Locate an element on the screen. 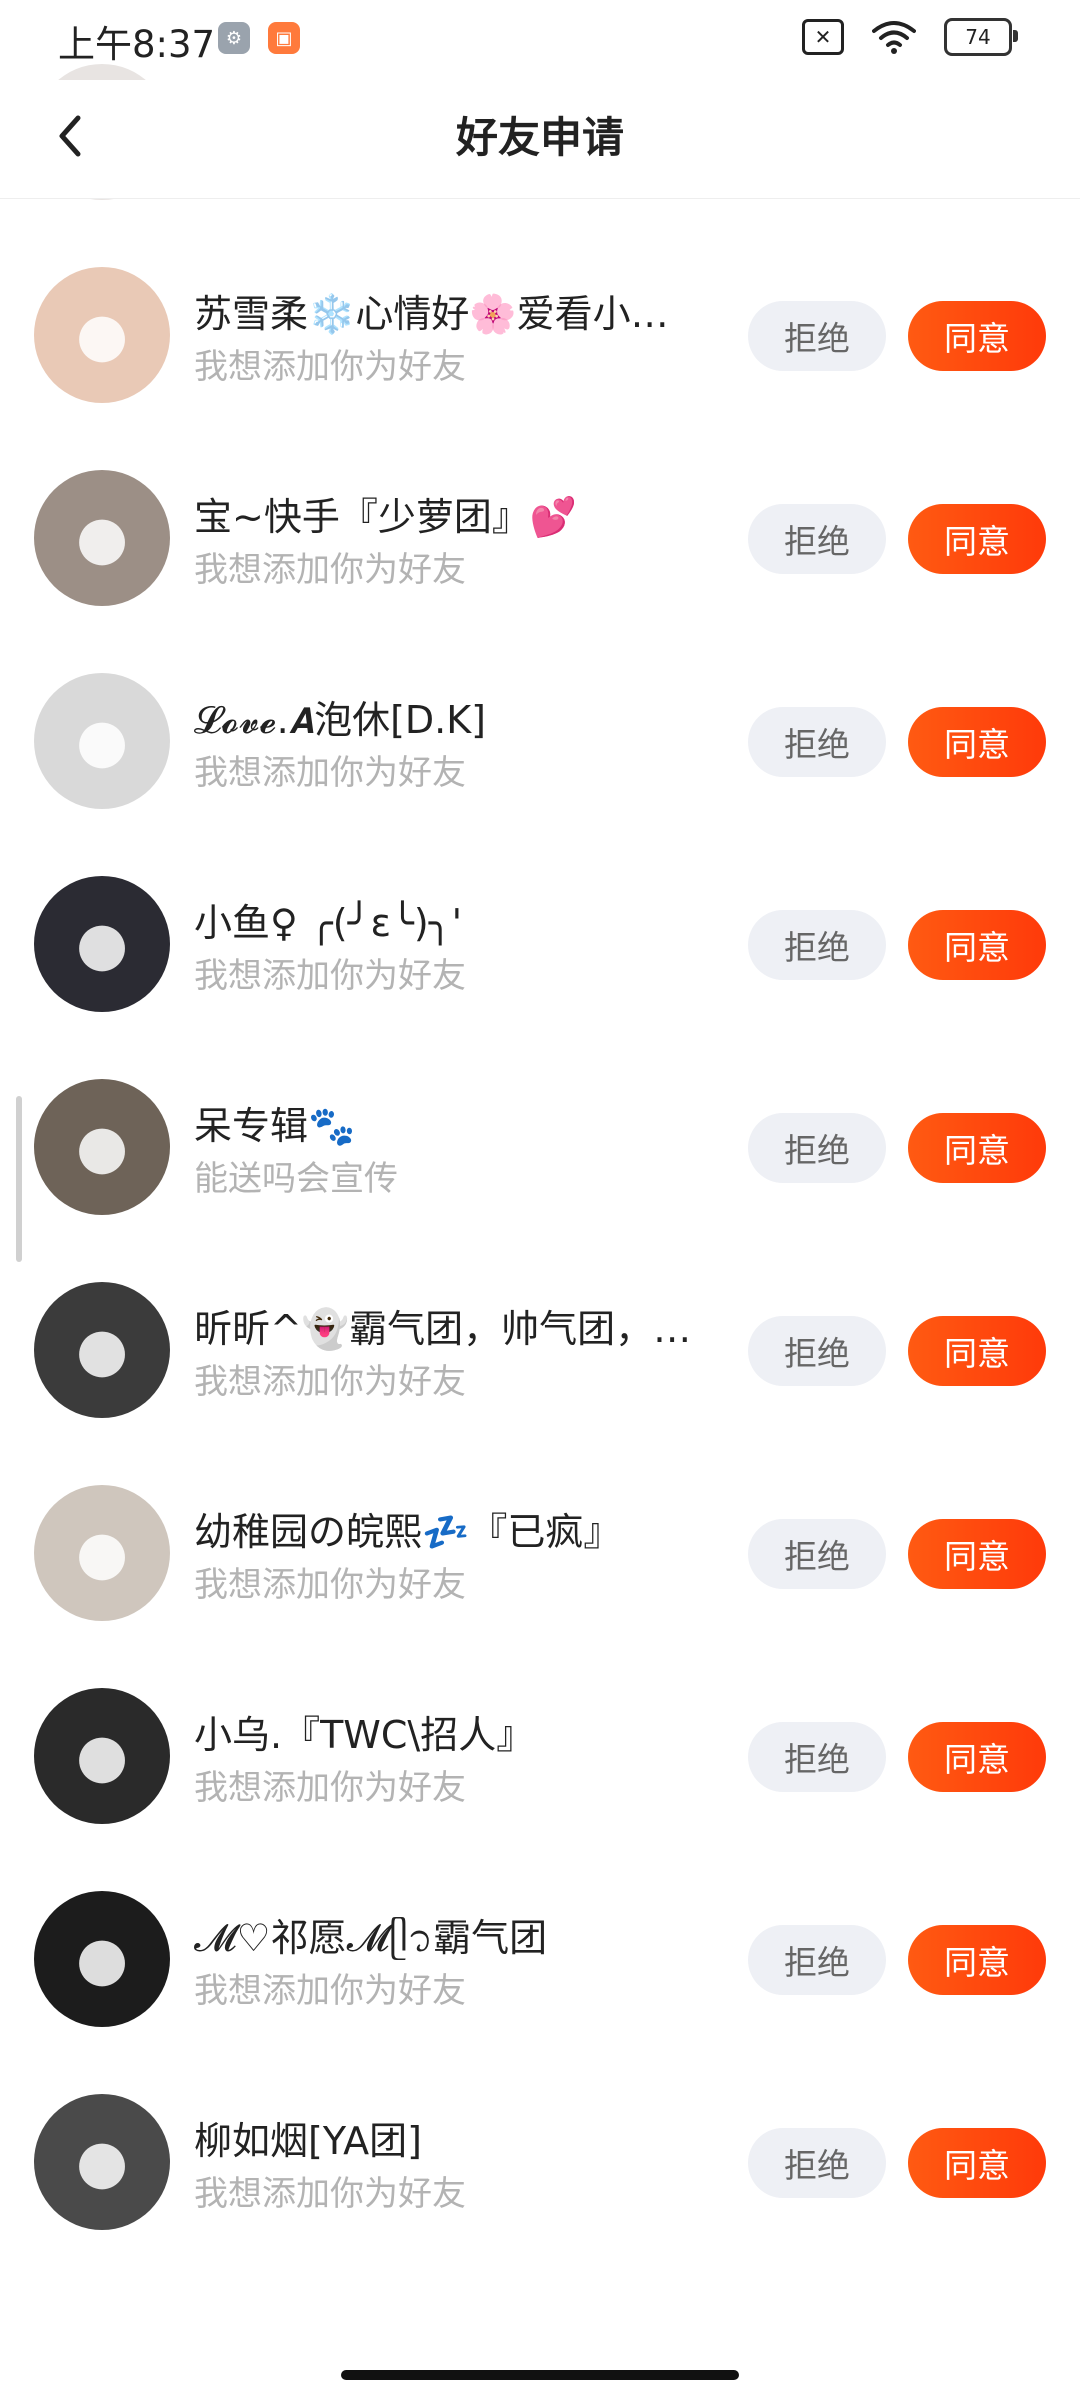 The image size is (1080, 2400). list-item: ● 宝~快手『少萝团』💕 我想添加你为好友 拒绝 同意 is located at coordinates (540, 537).